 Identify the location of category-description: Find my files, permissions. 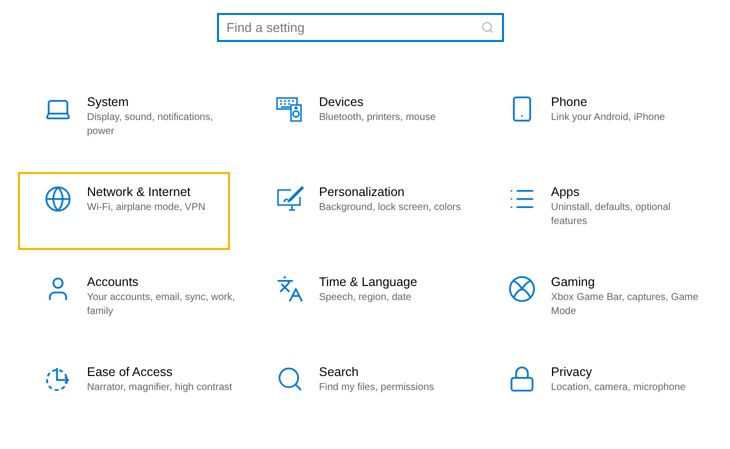
(377, 388).